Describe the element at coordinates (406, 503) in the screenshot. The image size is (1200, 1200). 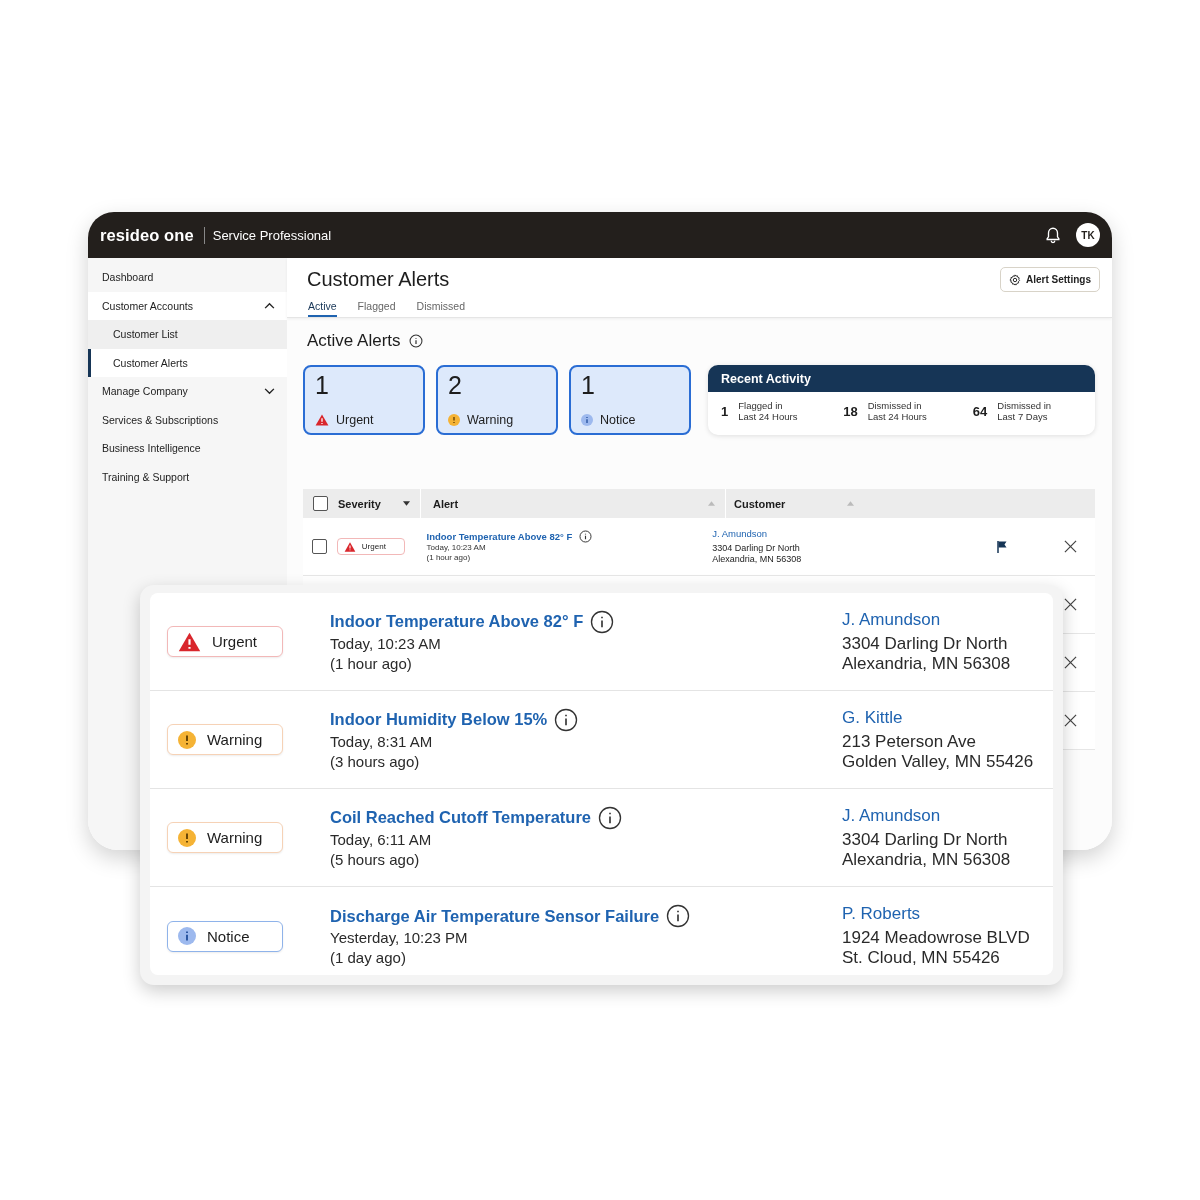
I see `sort-icon` at that location.